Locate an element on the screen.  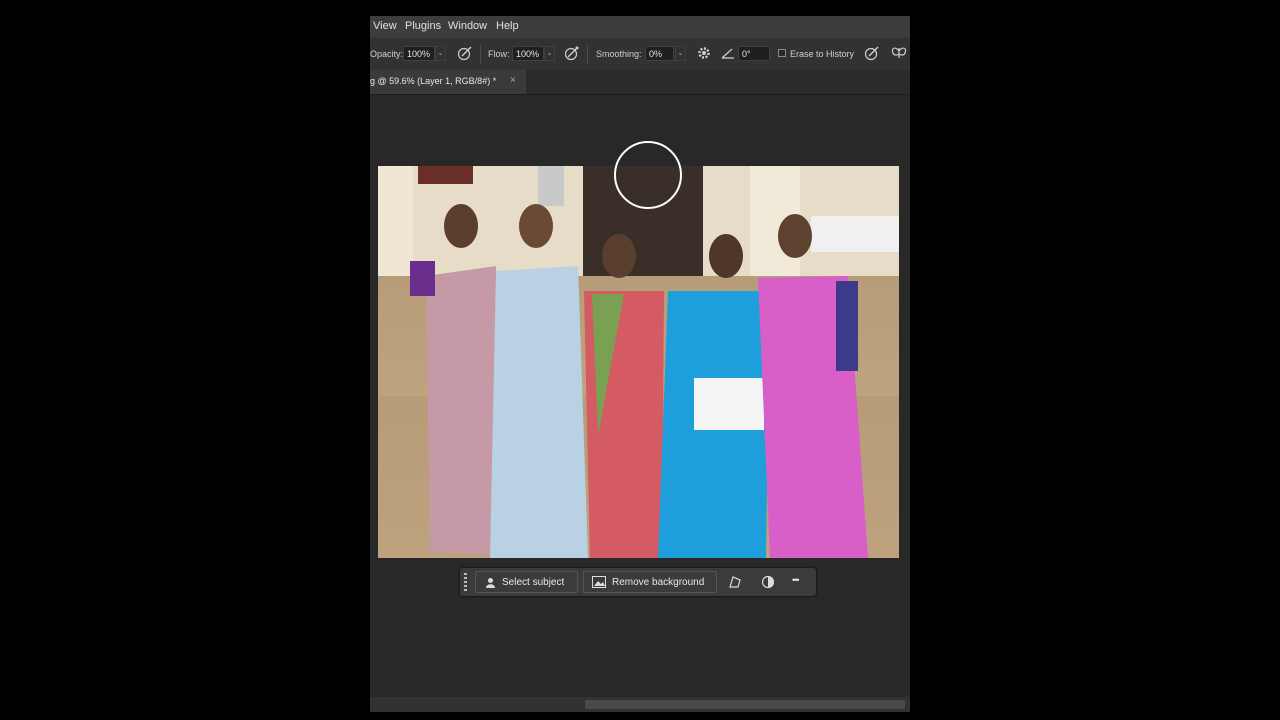
contextual-task-bar: Select subject Remove background ••• is located at coordinates (638, 582).